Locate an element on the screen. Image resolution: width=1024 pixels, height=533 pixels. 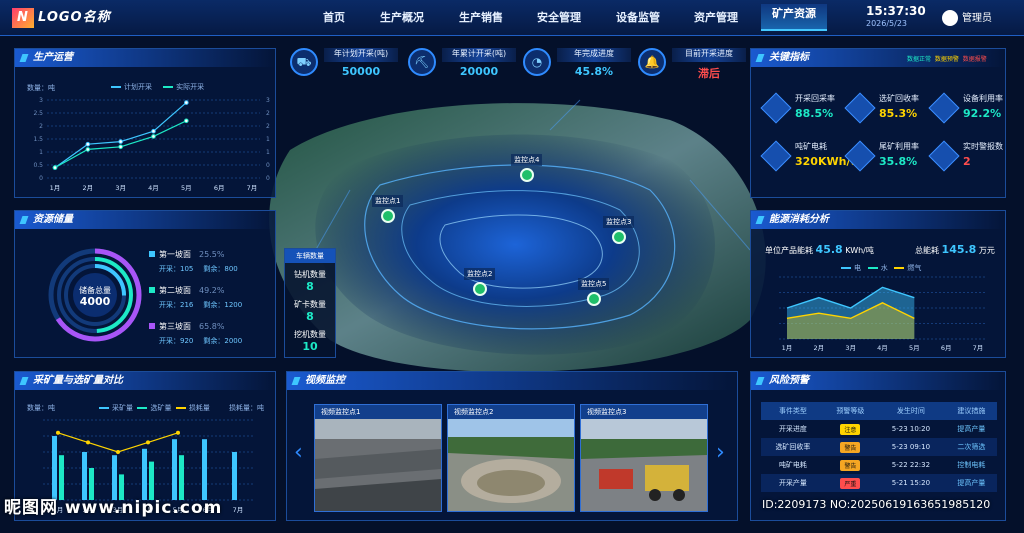
y2-unit-label: 损耗量：吨 is located at coordinates (246, 408).